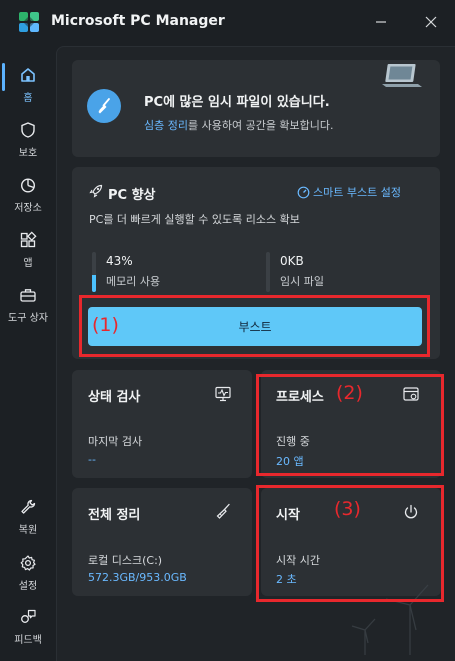  What do you see at coordinates (292, 261) in the screenshot?
I see `temp-files-value: 0KB` at bounding box center [292, 261].